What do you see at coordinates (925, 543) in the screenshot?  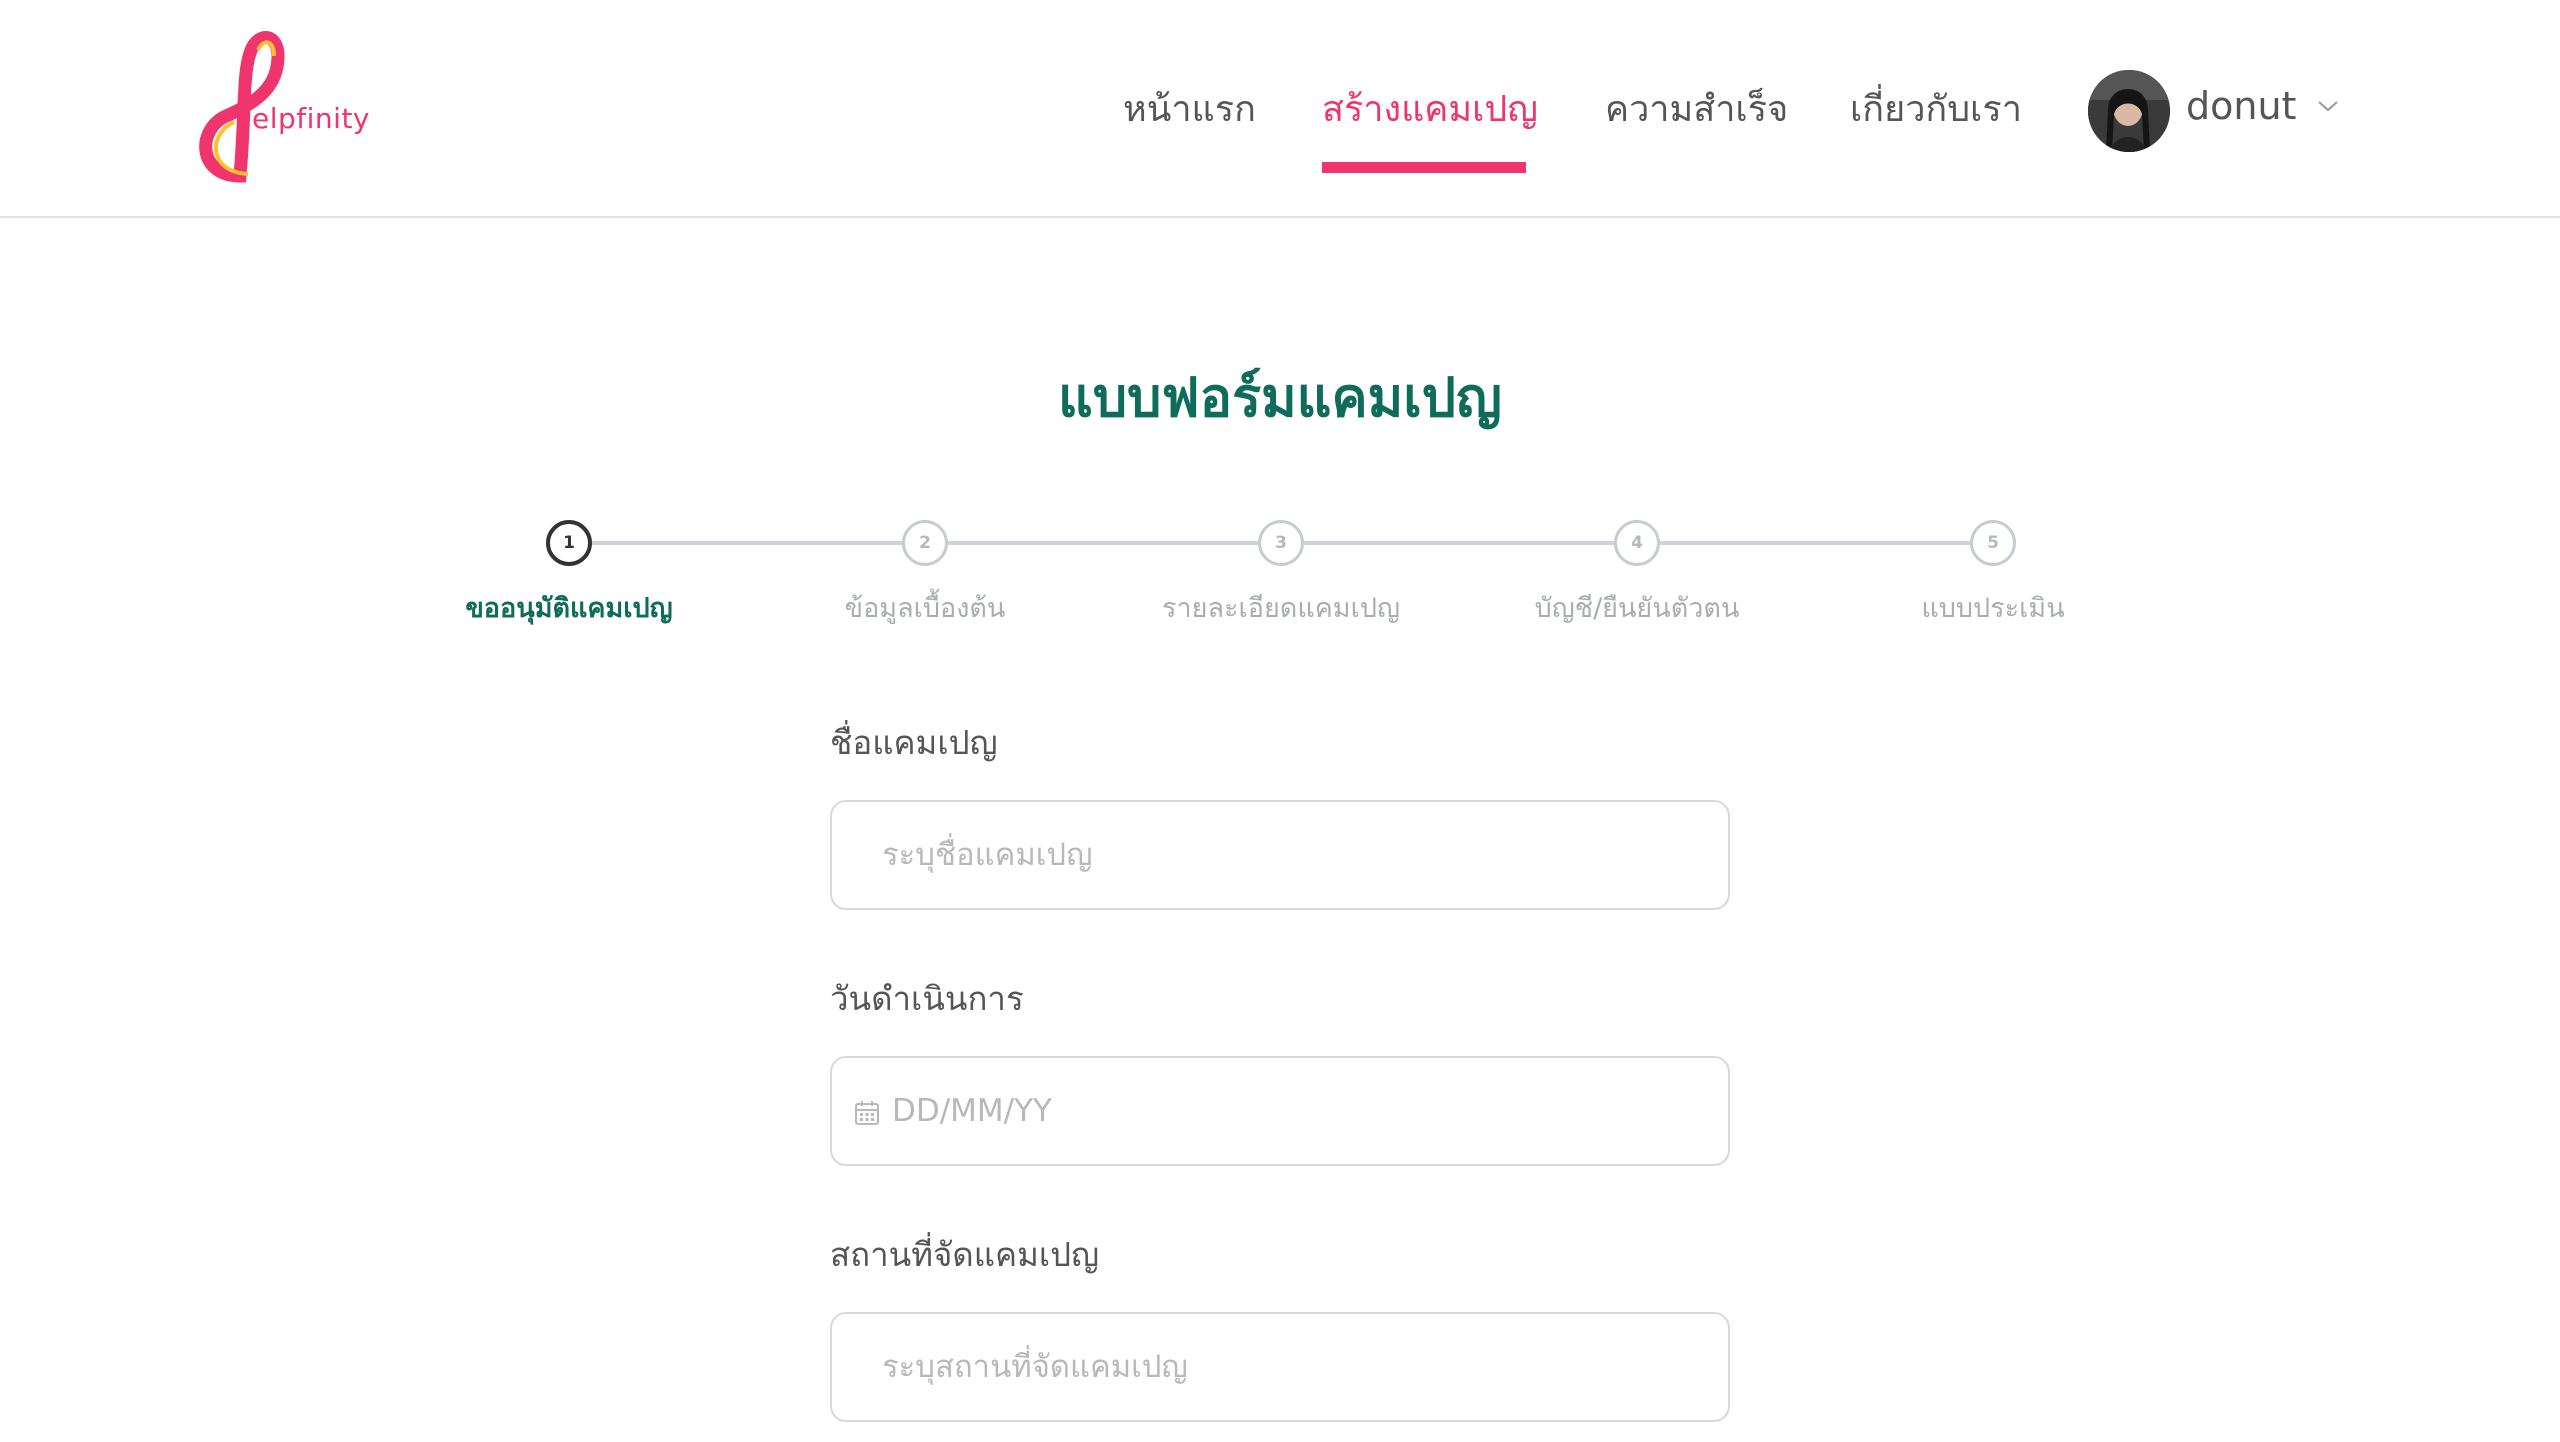 I see `step-2-indicator: 2` at bounding box center [925, 543].